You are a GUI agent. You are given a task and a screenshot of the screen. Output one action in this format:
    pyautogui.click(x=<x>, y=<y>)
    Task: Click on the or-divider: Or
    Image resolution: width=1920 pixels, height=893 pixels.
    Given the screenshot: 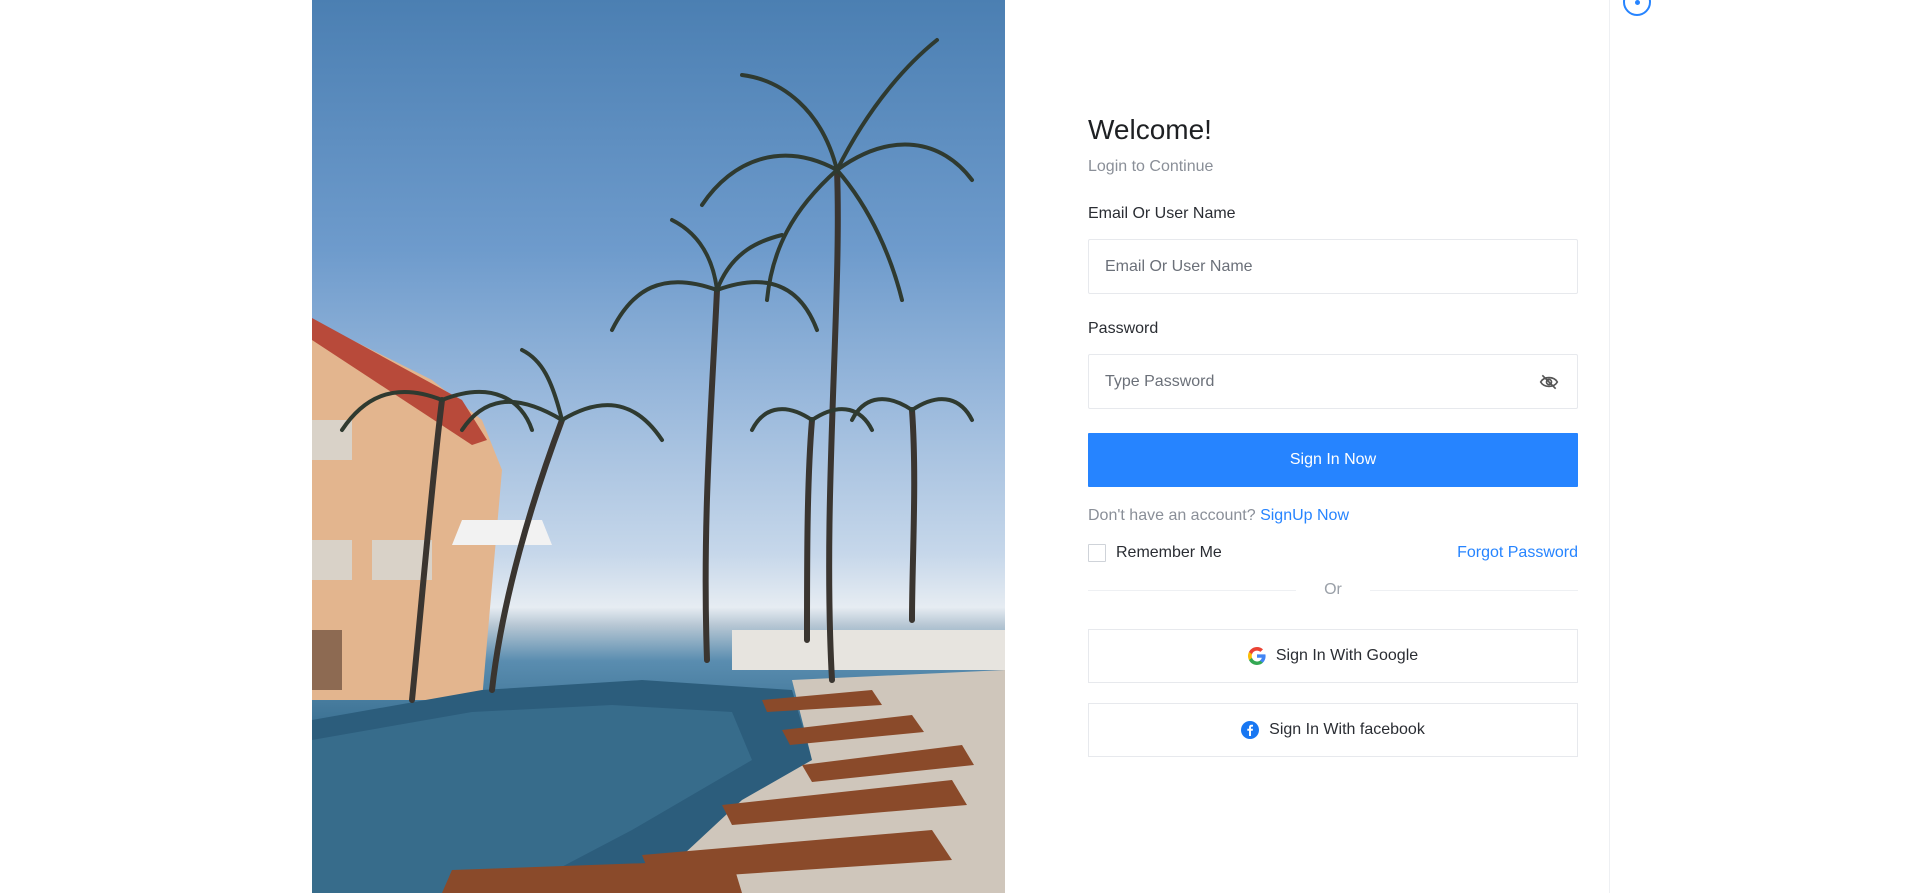 What is the action you would take?
    pyautogui.click(x=1333, y=590)
    